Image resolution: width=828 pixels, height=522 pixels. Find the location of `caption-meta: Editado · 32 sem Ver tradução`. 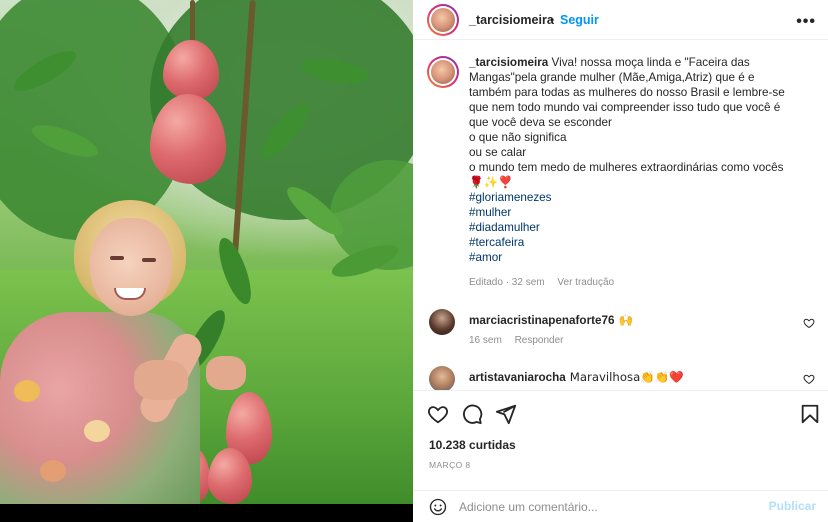

caption-meta: Editado · 32 sem Ver tradução is located at coordinates (546, 282).